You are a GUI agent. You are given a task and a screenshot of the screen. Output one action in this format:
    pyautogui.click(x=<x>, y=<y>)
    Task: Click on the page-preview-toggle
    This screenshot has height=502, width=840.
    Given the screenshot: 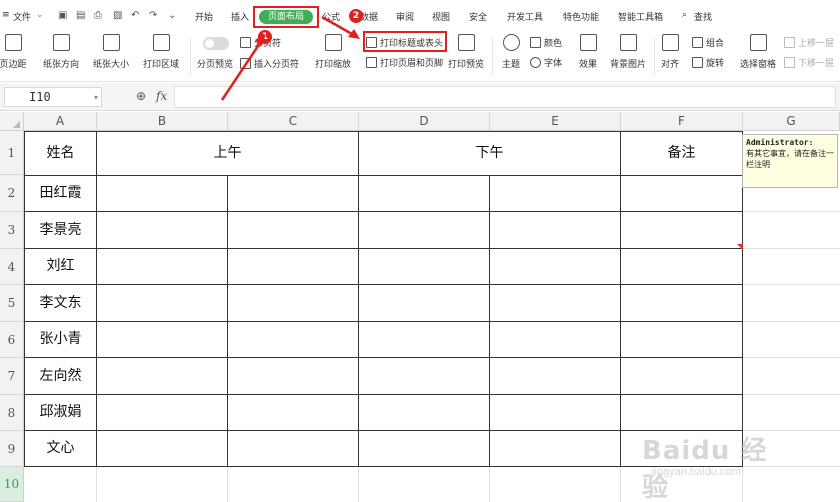 What is the action you would take?
    pyautogui.click(x=216, y=43)
    